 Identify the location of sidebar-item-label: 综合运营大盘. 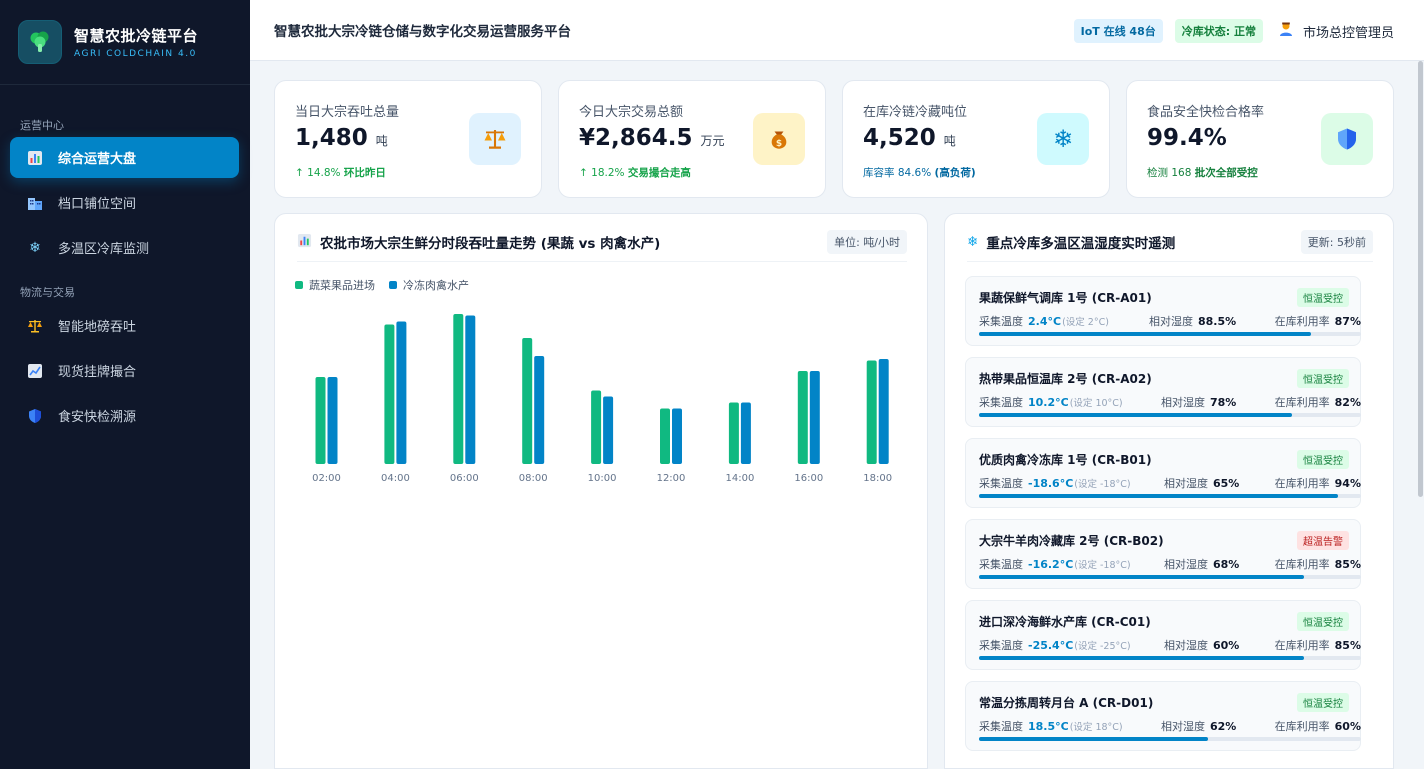
(97, 159).